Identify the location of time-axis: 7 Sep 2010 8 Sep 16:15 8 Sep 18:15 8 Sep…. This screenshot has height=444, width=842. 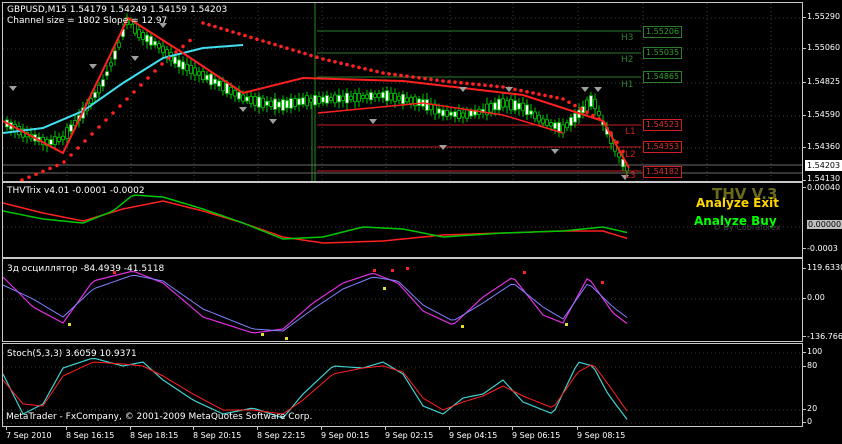
(421, 435).